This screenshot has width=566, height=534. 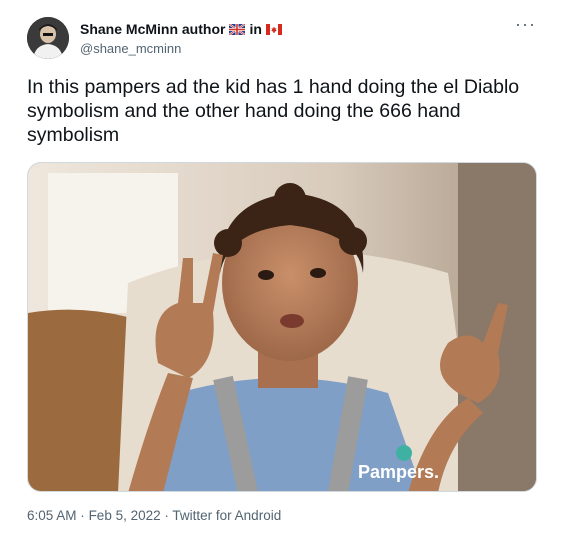 What do you see at coordinates (273, 29) in the screenshot?
I see `canada-flag-icon` at bounding box center [273, 29].